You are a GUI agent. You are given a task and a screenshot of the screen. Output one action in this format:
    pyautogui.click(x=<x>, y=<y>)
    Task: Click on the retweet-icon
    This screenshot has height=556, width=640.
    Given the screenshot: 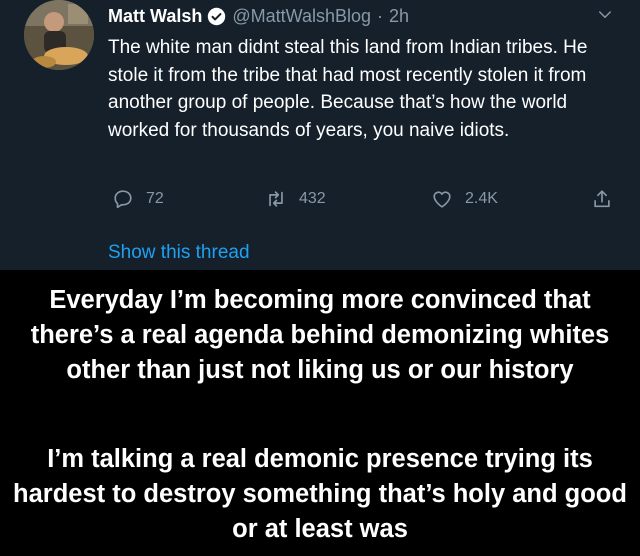 What is the action you would take?
    pyautogui.click(x=276, y=199)
    